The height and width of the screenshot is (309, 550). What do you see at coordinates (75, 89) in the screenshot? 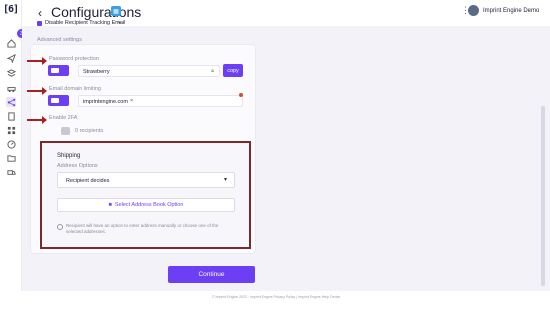
I see `email-domain-limiting-label: Email domain limiting` at bounding box center [75, 89].